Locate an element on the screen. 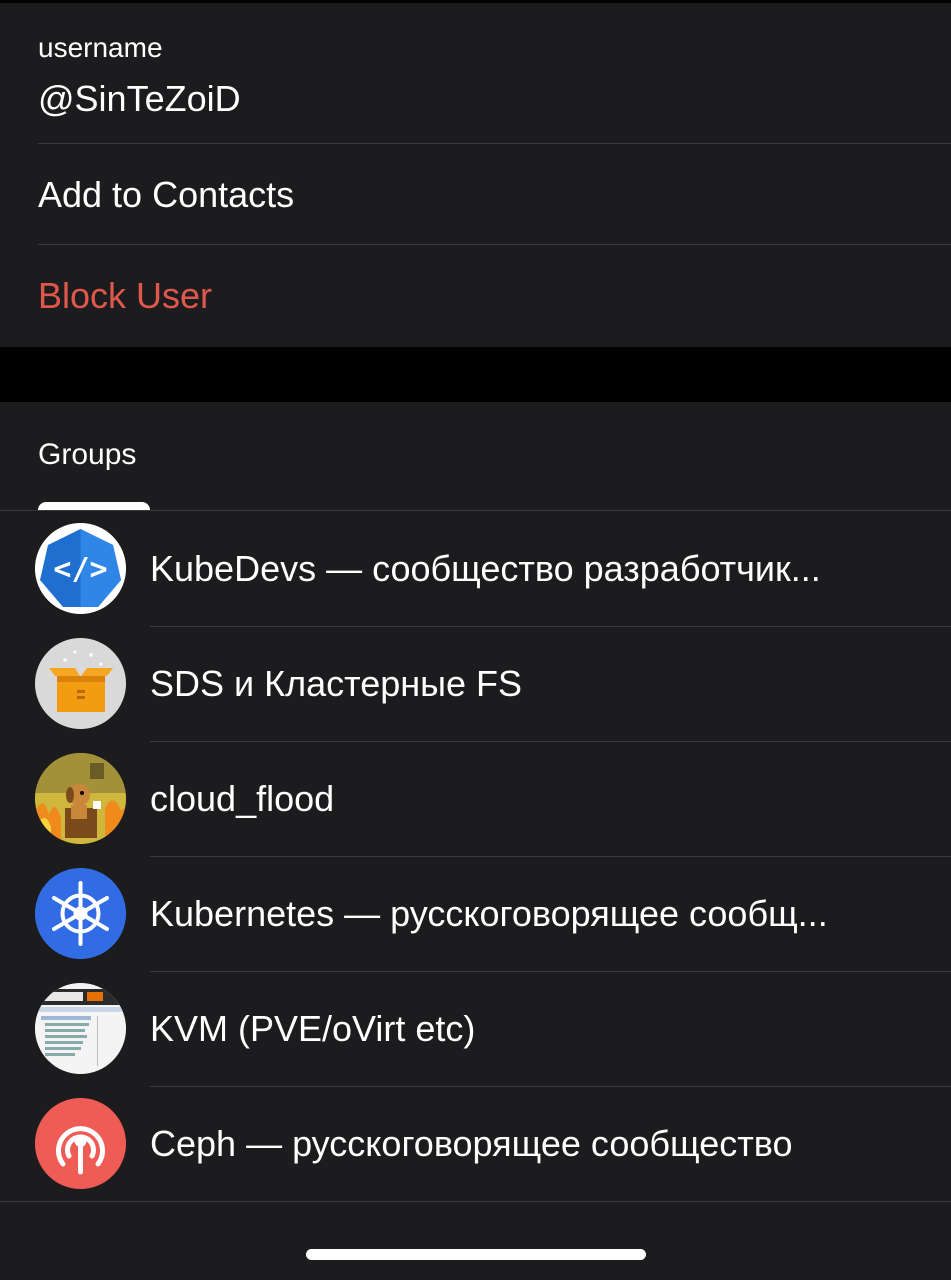 Image resolution: width=951 pixels, height=1280 pixels. group-item-ceph: Ceph — русскоговорящее сообщество is located at coordinates (475, 1143).